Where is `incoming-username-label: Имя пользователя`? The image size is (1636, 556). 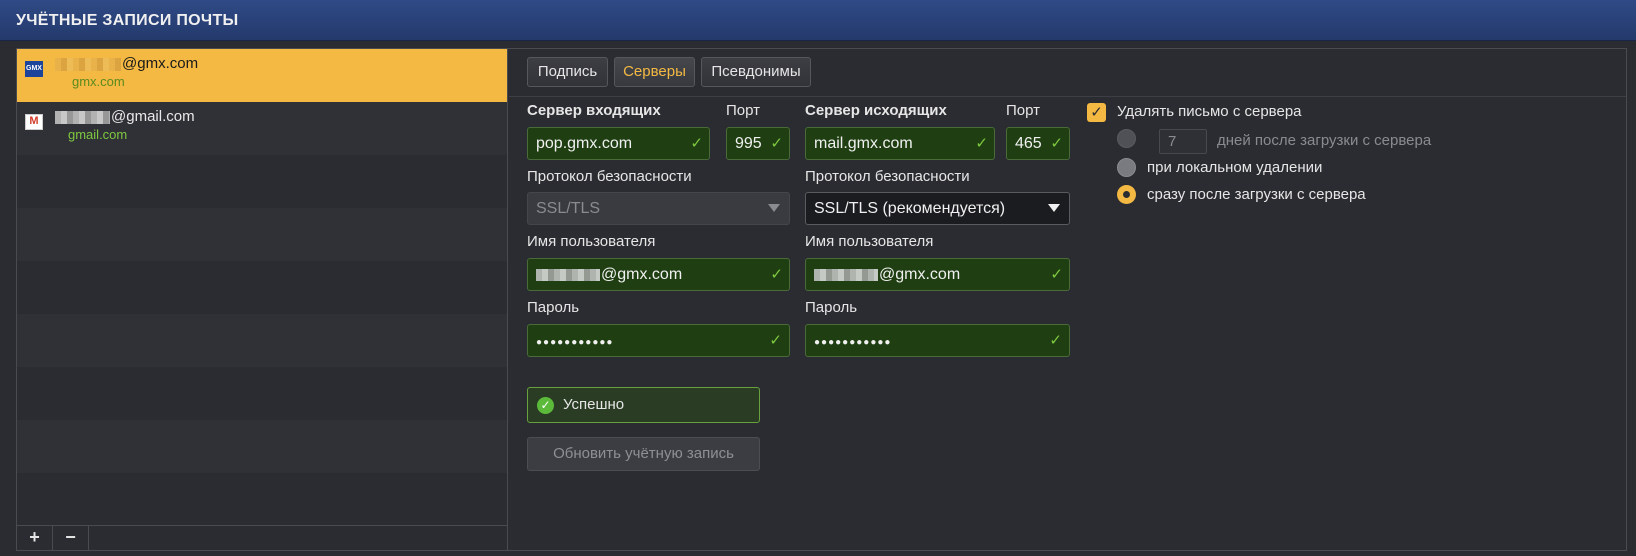 incoming-username-label: Имя пользователя is located at coordinates (591, 241).